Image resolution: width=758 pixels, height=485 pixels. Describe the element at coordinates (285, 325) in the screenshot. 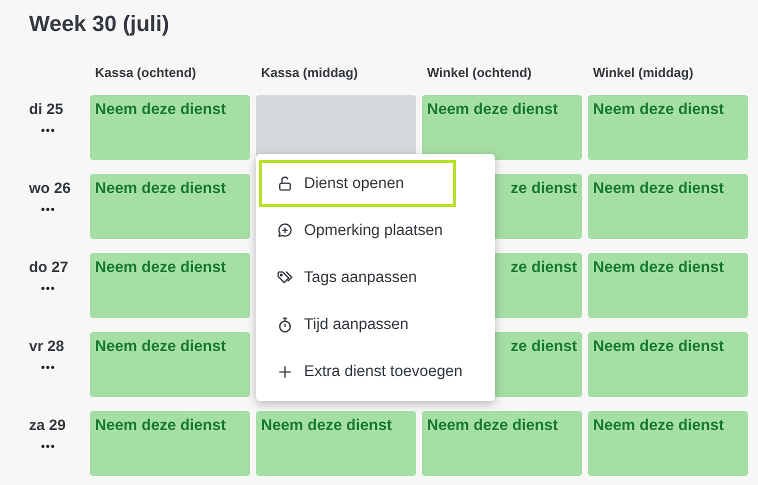

I see `stopwatch-icon` at that location.